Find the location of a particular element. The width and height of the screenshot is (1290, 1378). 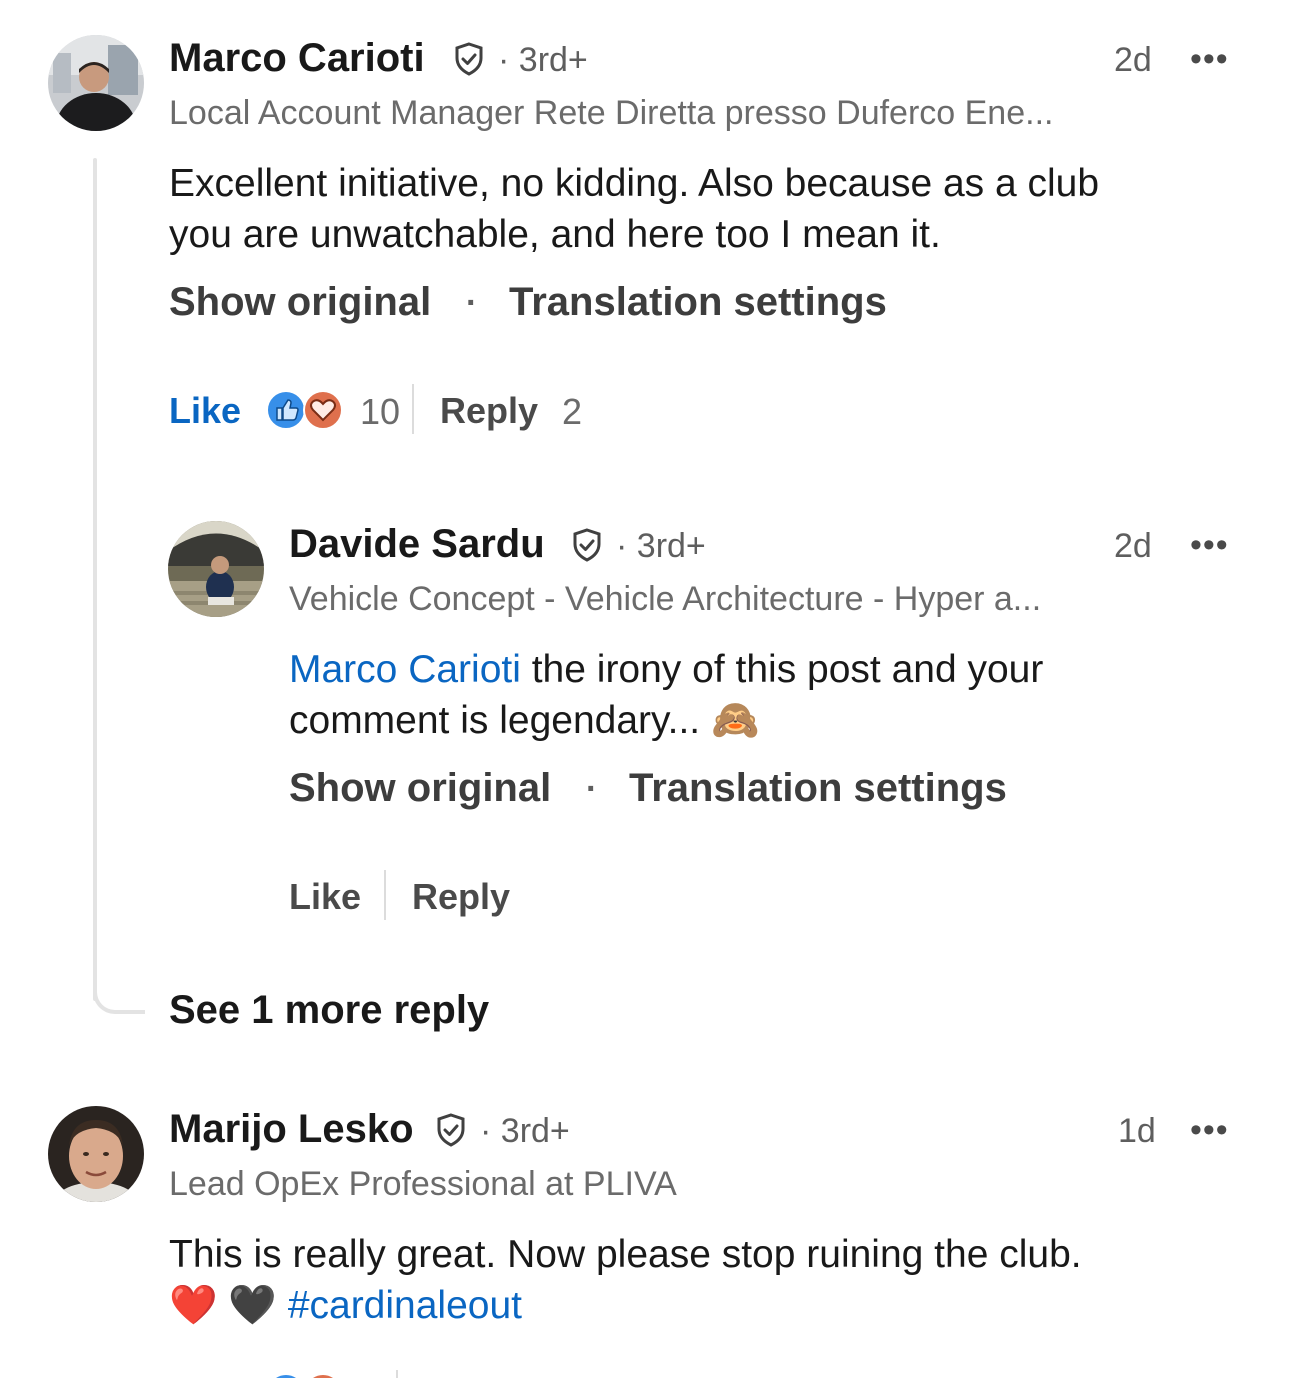

thread-line-end is located at coordinates (119, 997).